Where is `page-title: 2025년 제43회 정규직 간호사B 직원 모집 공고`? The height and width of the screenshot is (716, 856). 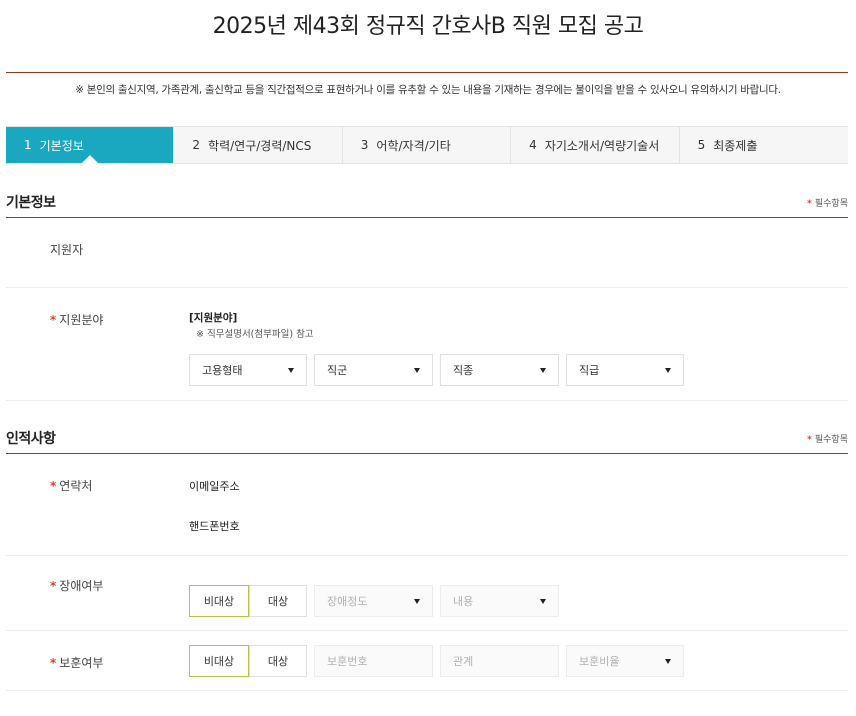
page-title: 2025년 제43회 정규직 간호사B 직원 모집 공고 is located at coordinates (428, 26).